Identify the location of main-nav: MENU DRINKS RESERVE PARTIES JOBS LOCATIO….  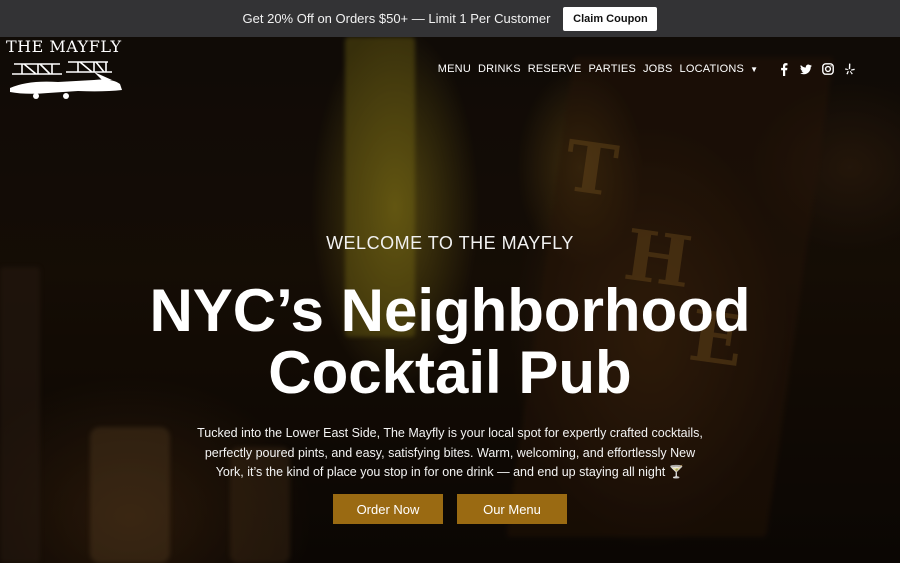
(643, 69).